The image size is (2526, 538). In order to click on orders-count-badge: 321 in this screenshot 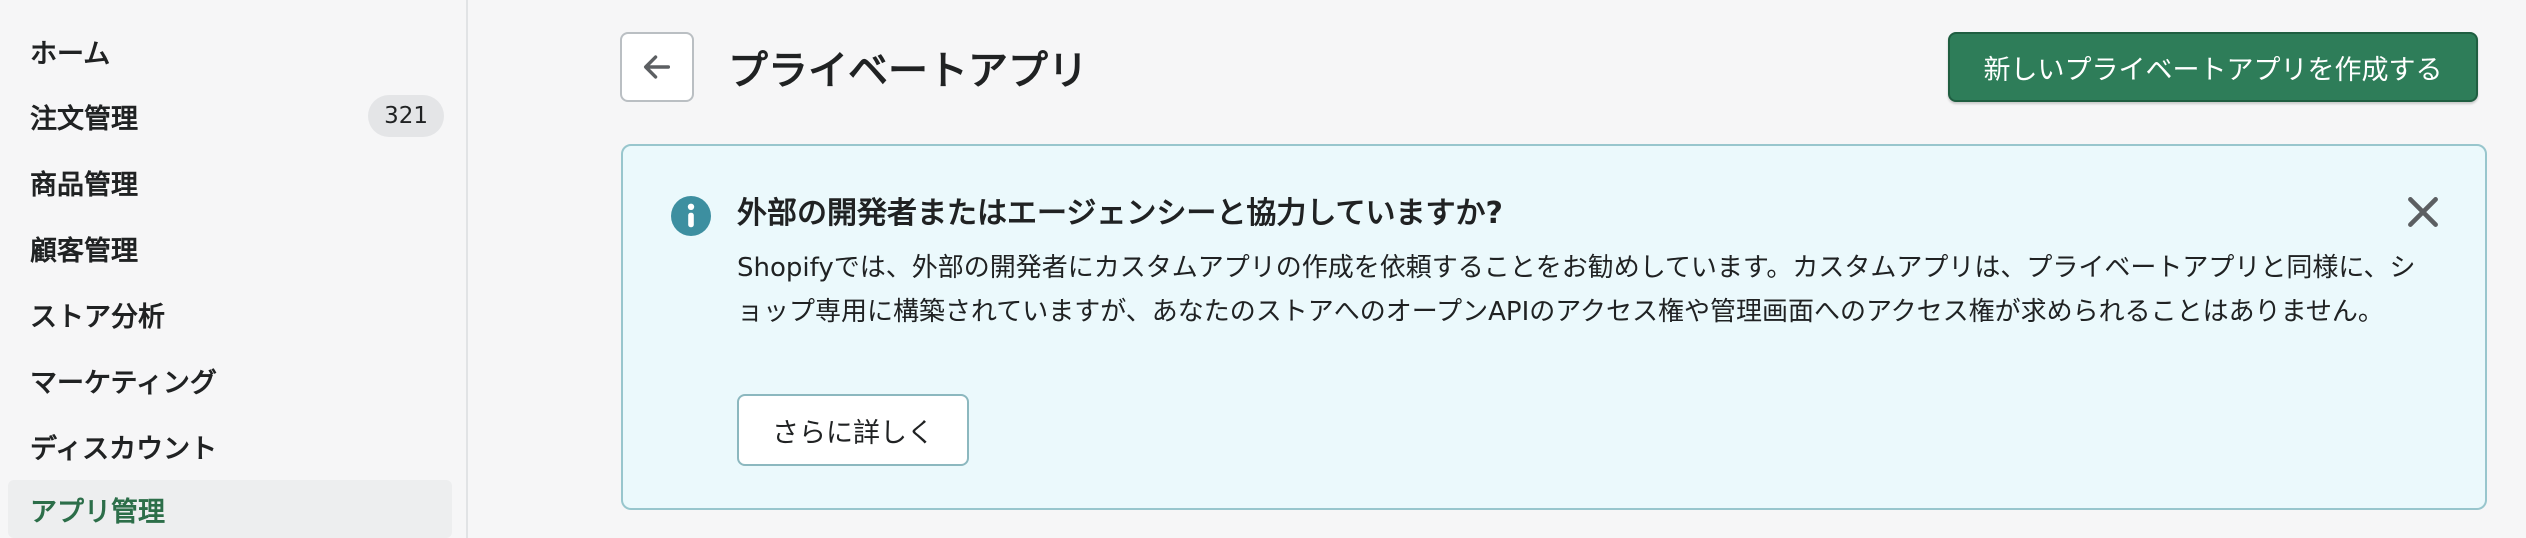, I will do `click(406, 116)`.